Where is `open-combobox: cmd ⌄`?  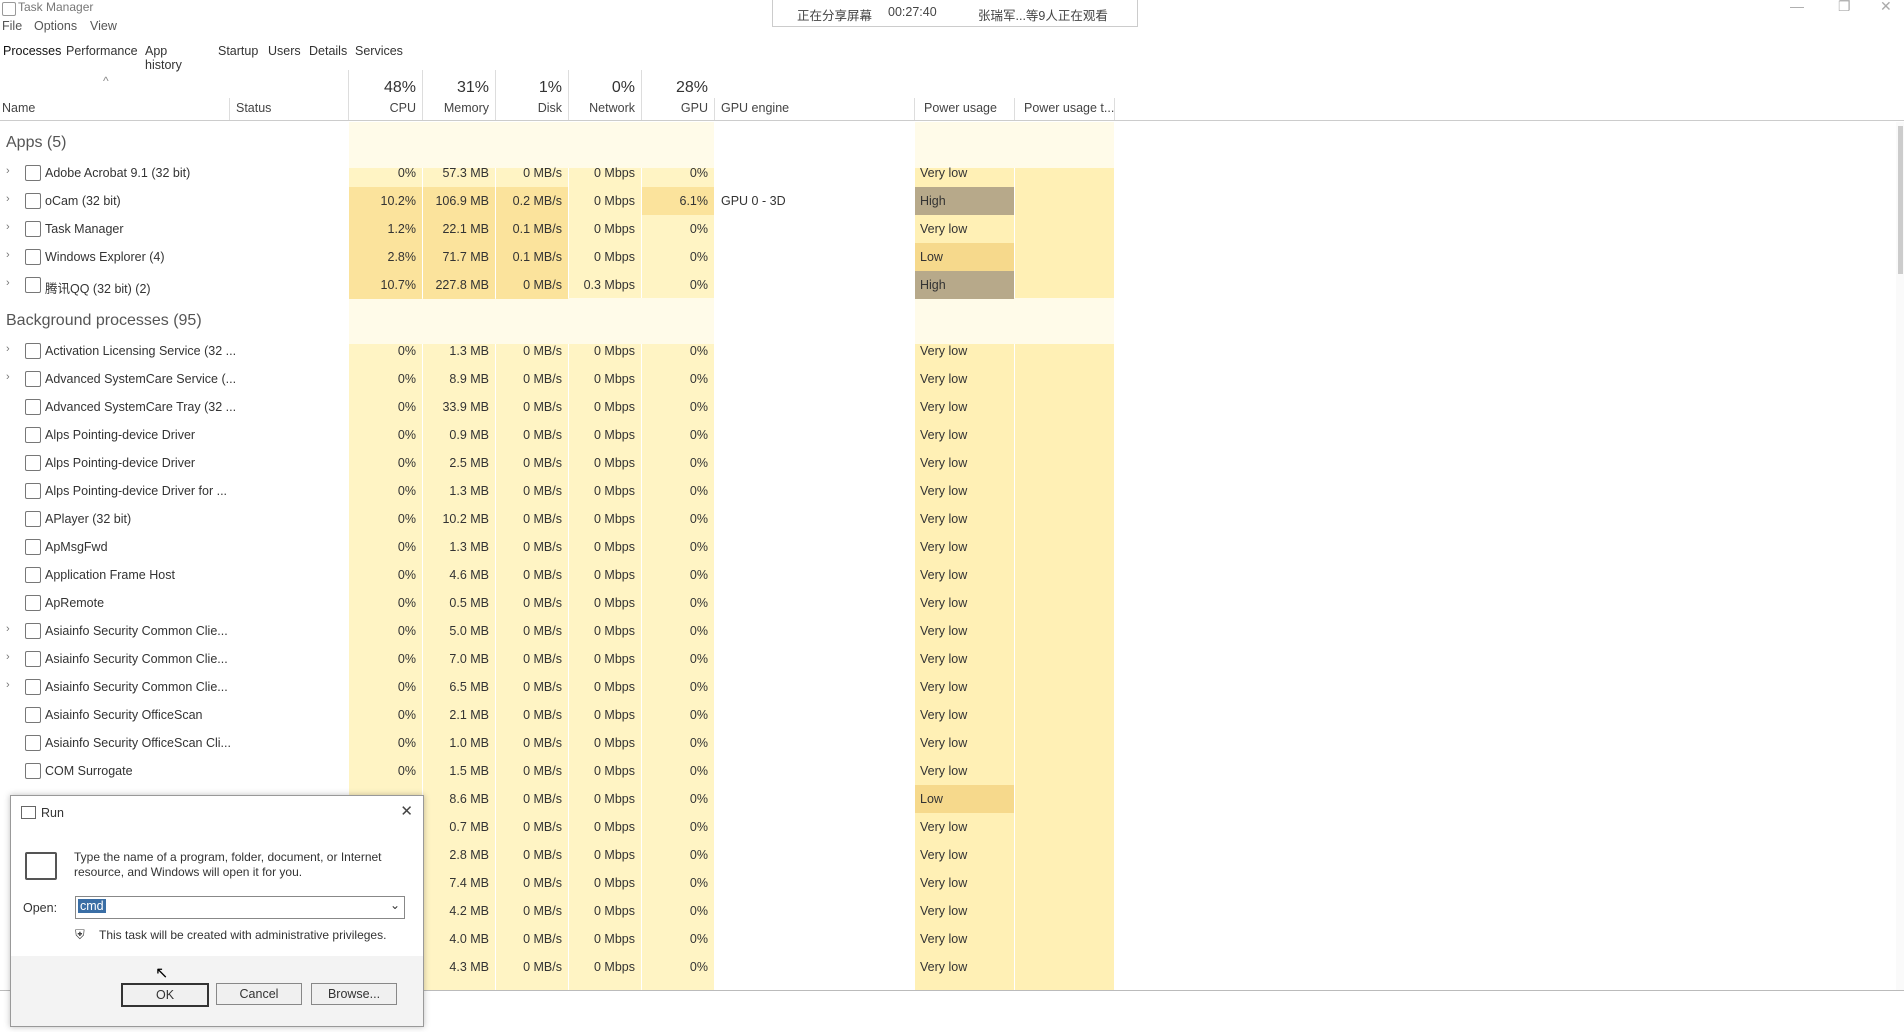 open-combobox: cmd ⌄ is located at coordinates (240, 907).